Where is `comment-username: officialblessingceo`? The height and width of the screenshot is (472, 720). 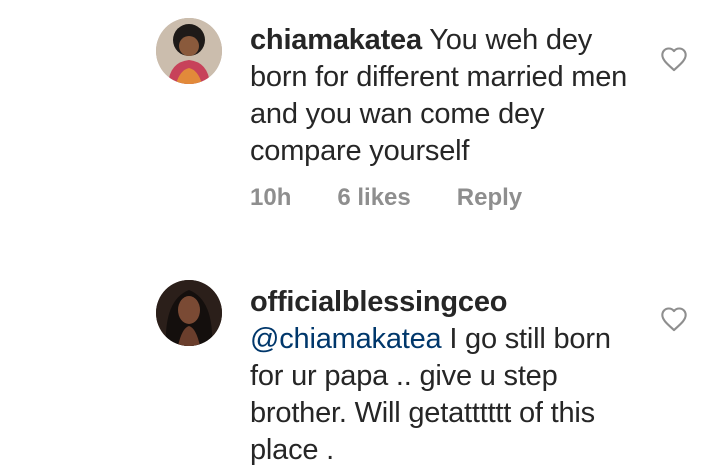 comment-username: officialblessingceo is located at coordinates (378, 302).